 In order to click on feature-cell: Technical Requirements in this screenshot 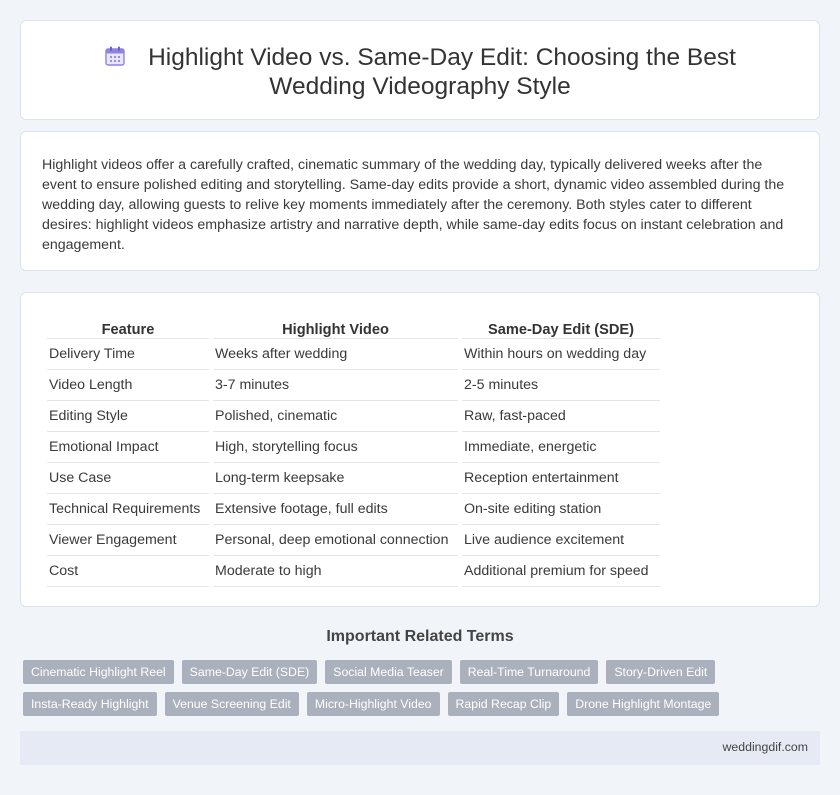, I will do `click(128, 509)`.